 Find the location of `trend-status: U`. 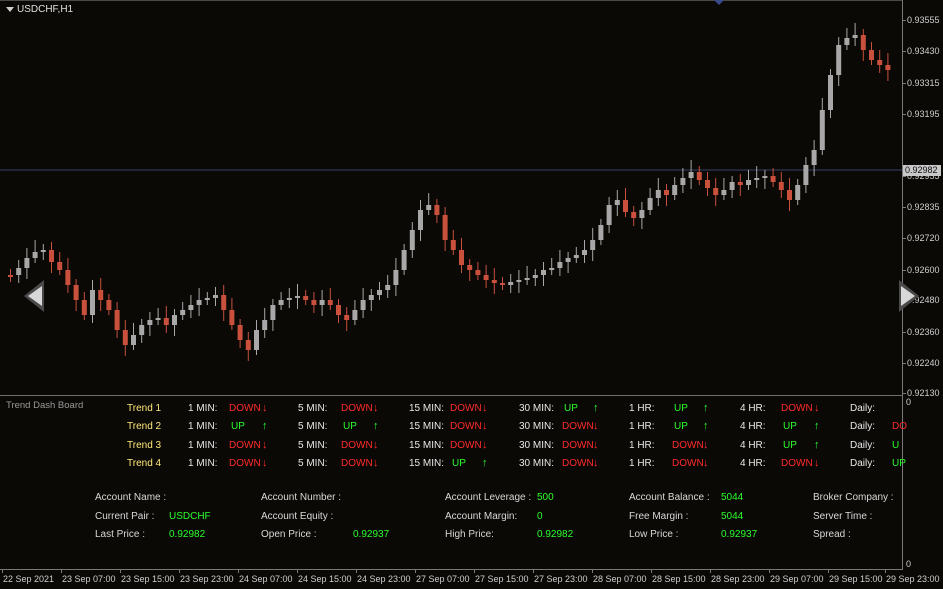

trend-status: U is located at coordinates (896, 445).